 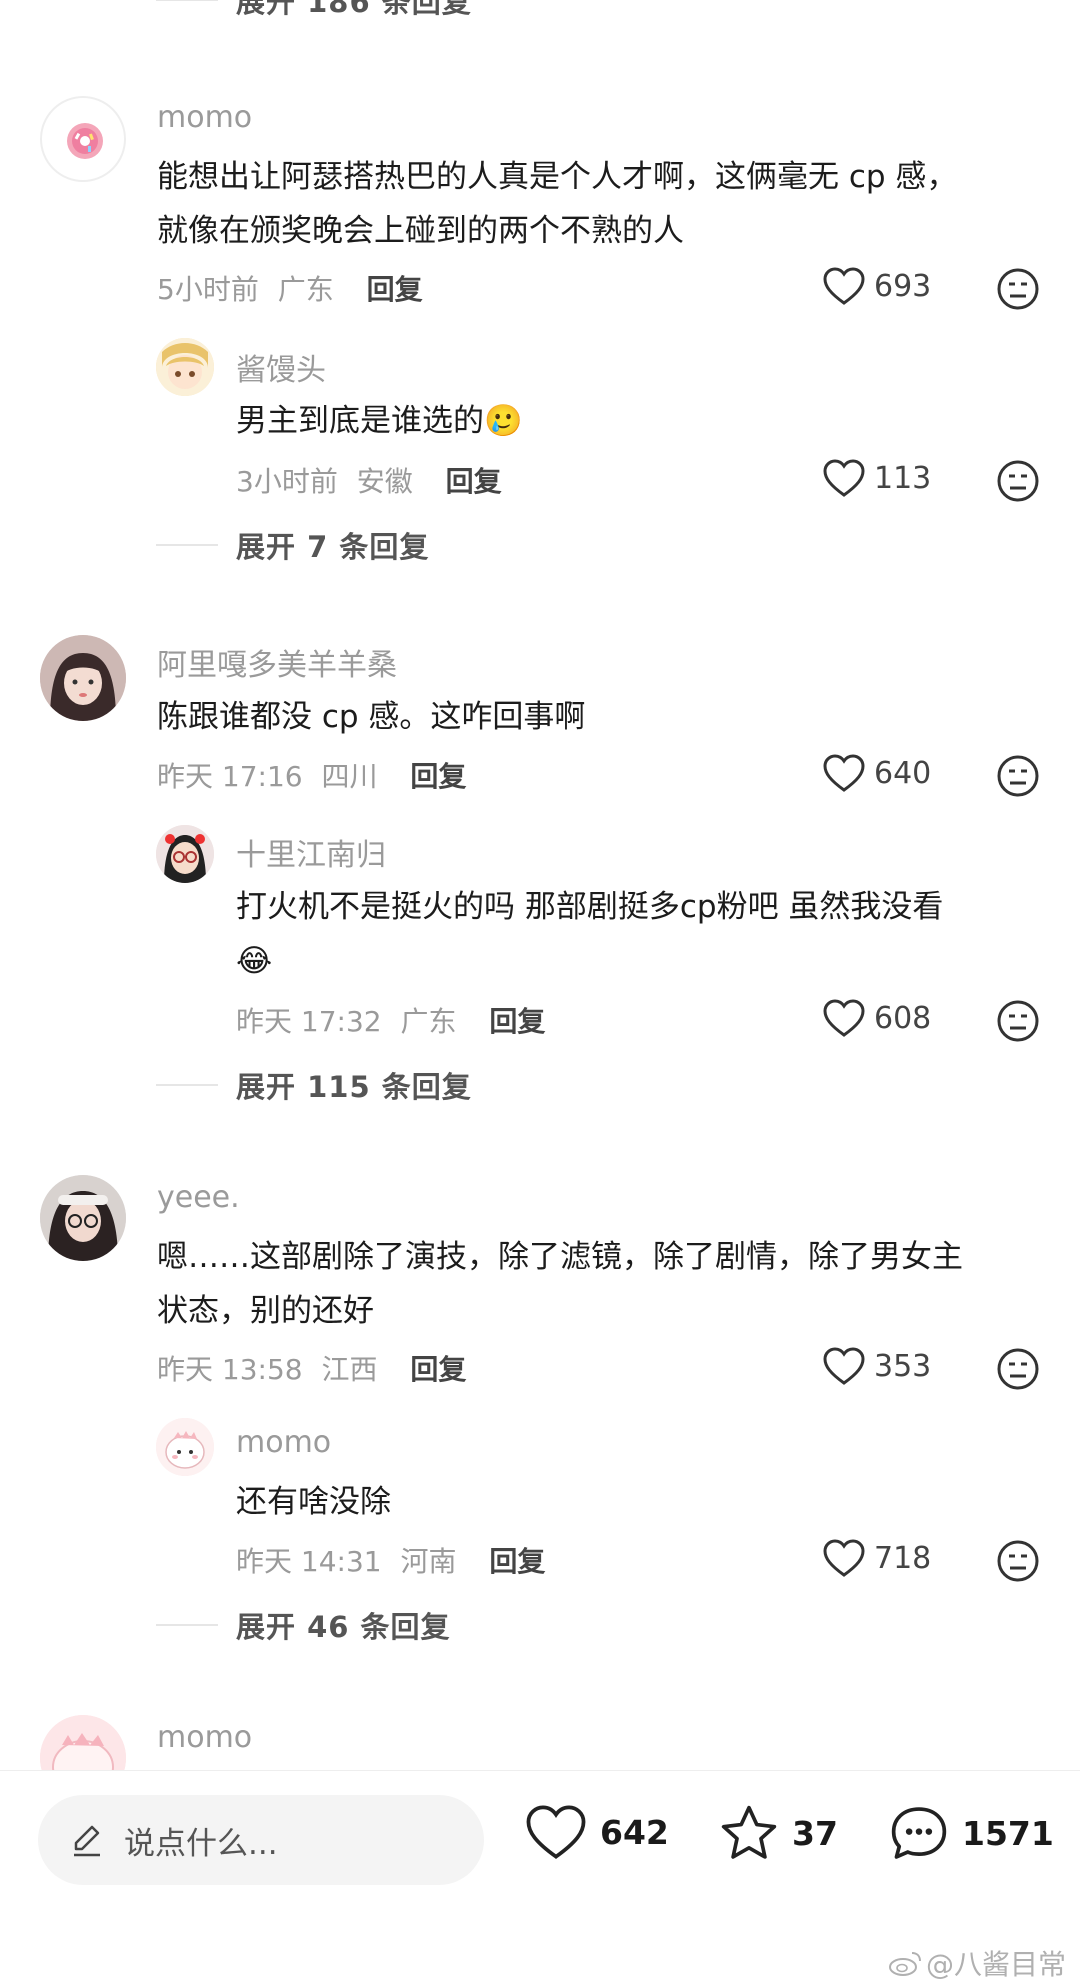 I want to click on username: 酱馒头, so click(x=281, y=367).